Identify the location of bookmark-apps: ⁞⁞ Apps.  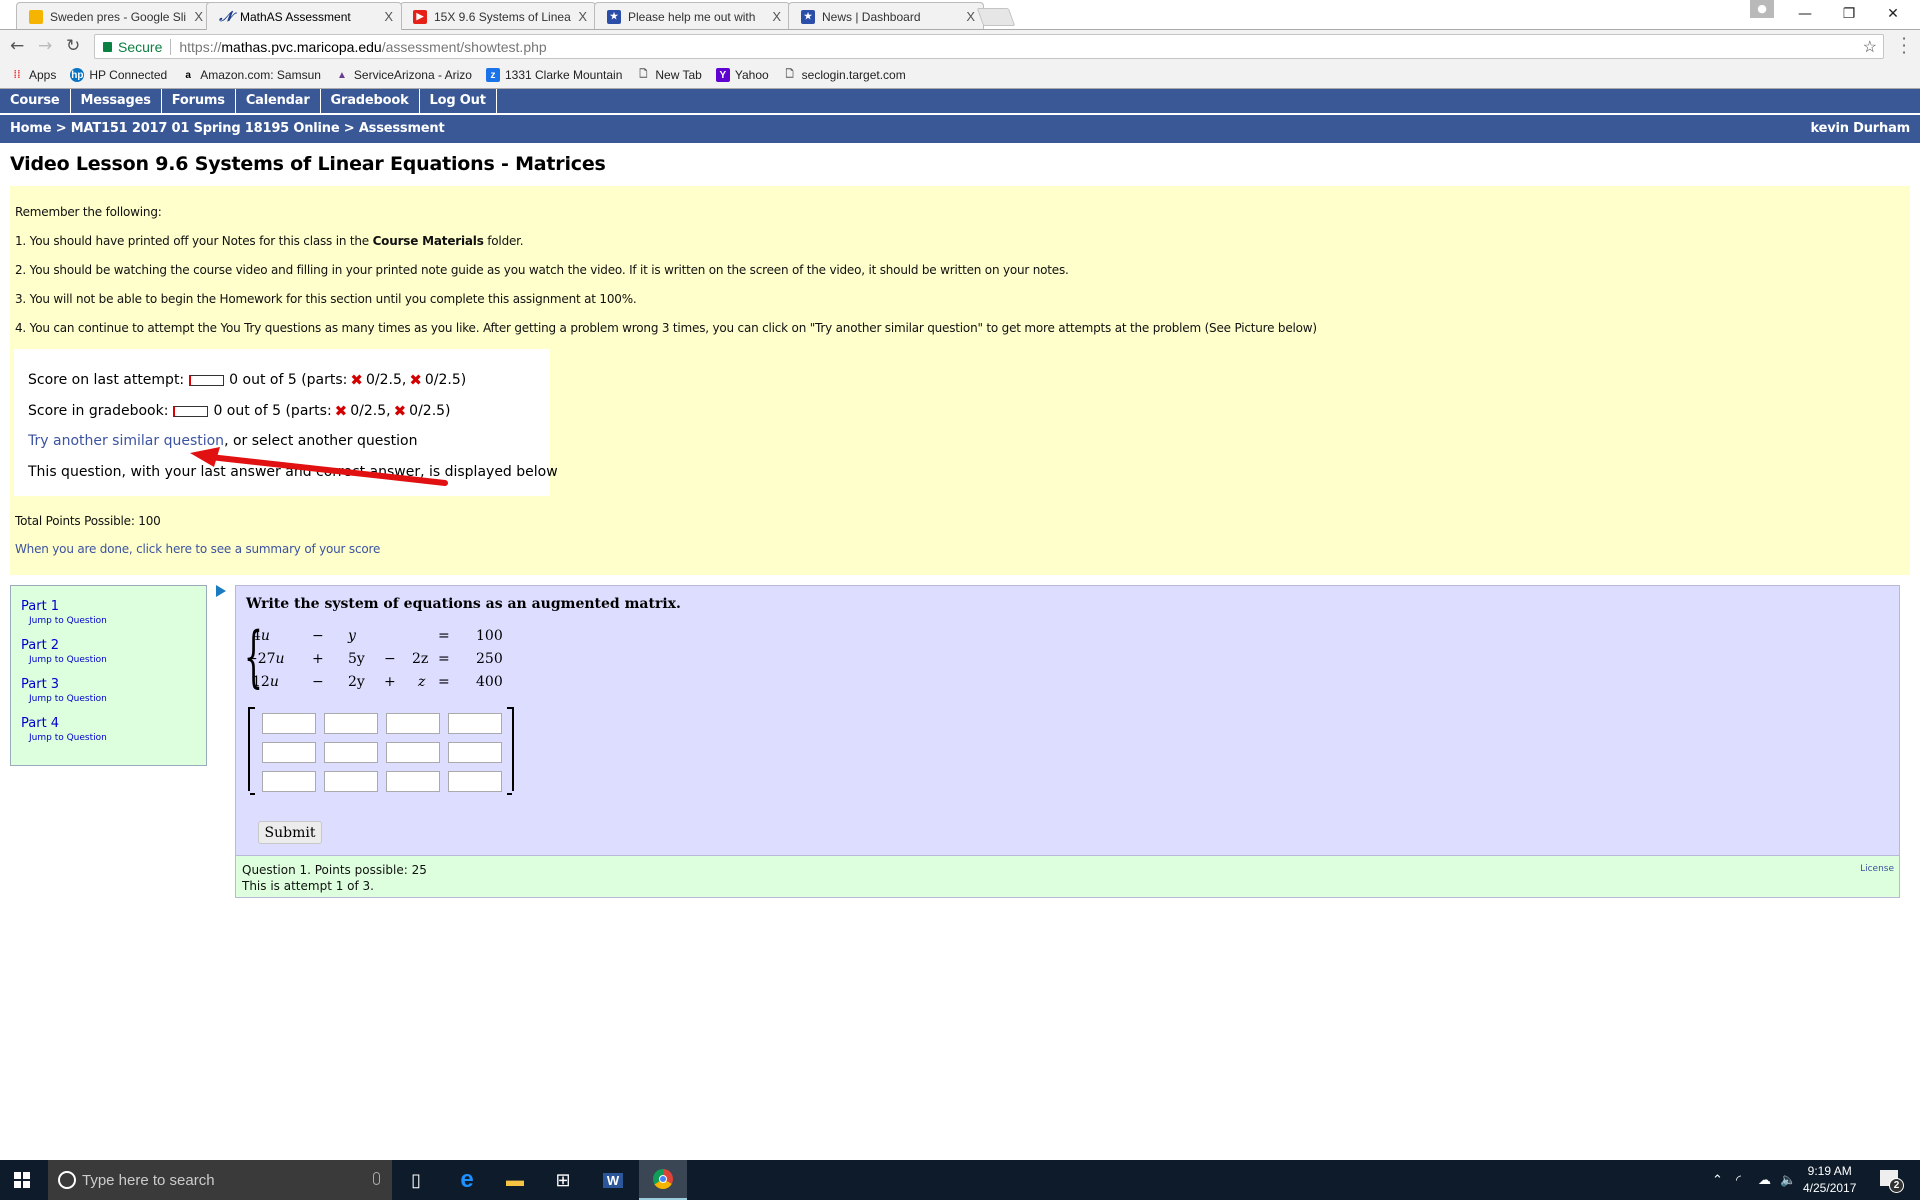
(33, 75).